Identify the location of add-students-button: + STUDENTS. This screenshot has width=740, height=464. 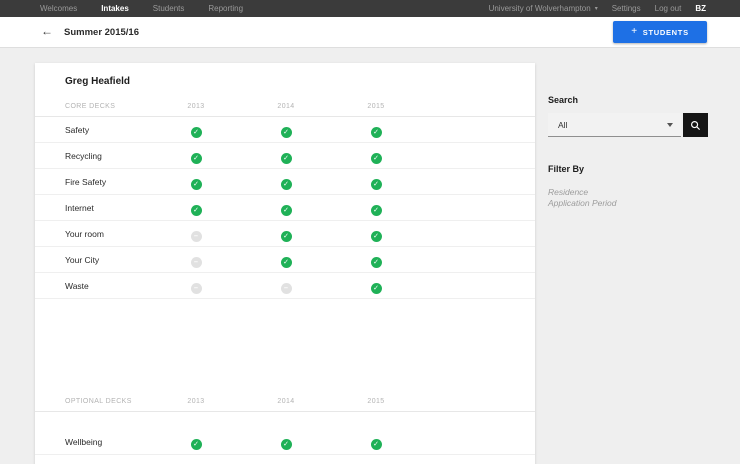
(660, 32).